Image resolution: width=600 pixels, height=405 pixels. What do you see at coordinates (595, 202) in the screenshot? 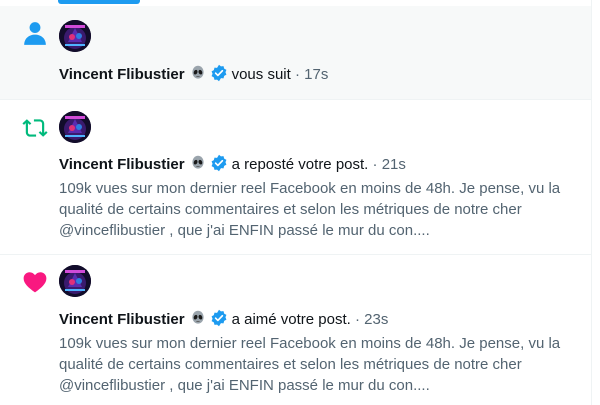
I see `column-border` at bounding box center [595, 202].